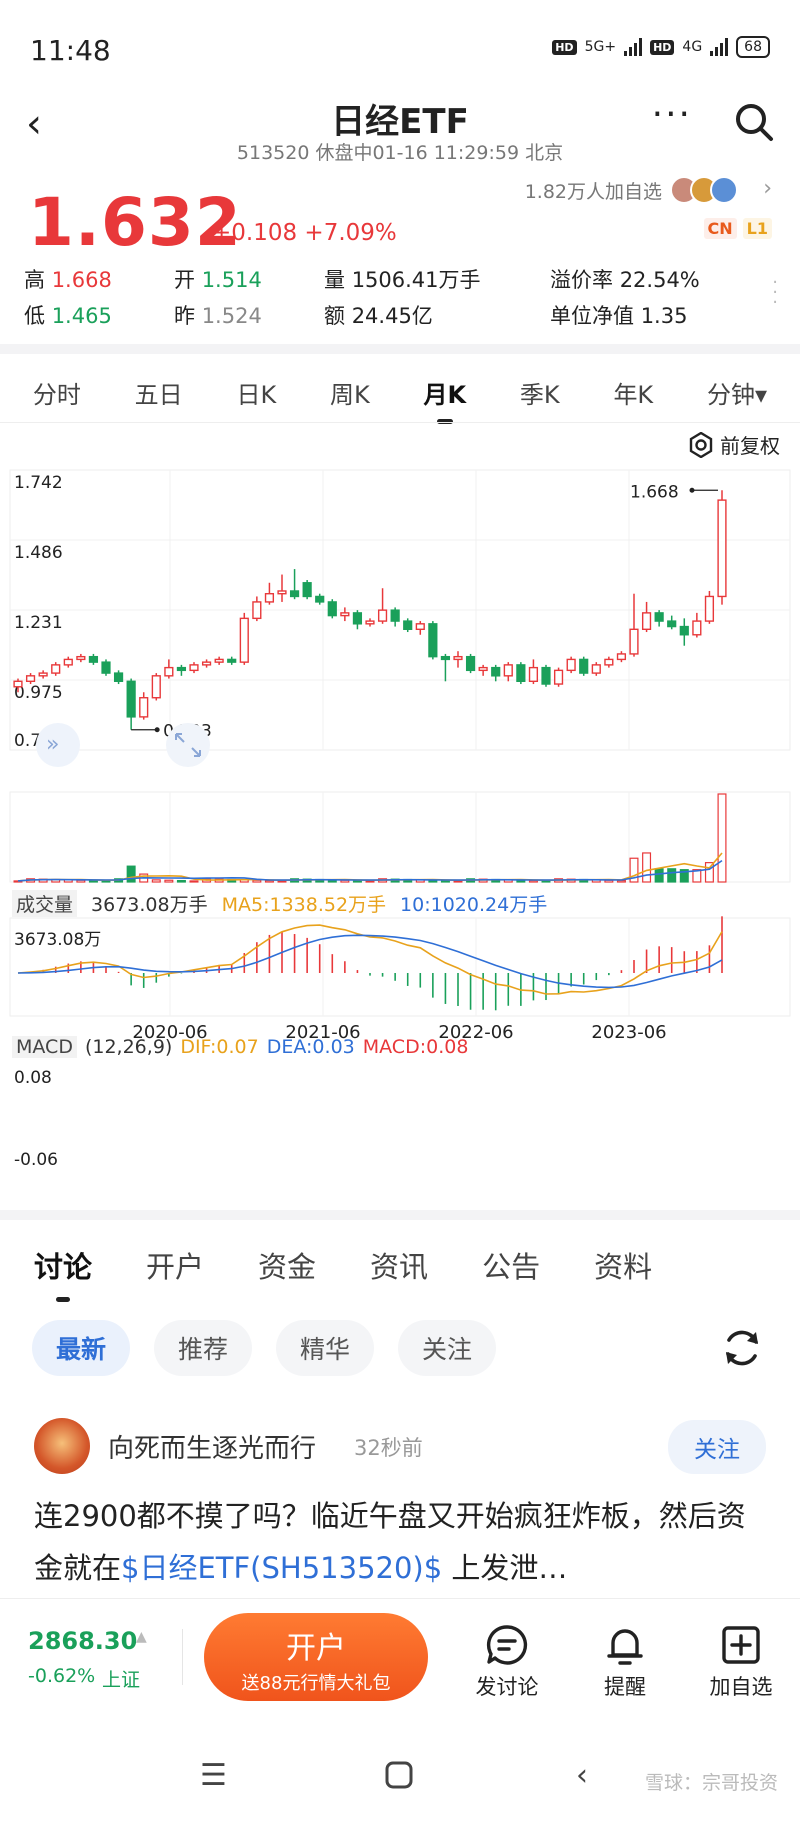 This screenshot has height=1822, width=800. I want to click on discuss-button: 发讨论, so click(507, 1662).